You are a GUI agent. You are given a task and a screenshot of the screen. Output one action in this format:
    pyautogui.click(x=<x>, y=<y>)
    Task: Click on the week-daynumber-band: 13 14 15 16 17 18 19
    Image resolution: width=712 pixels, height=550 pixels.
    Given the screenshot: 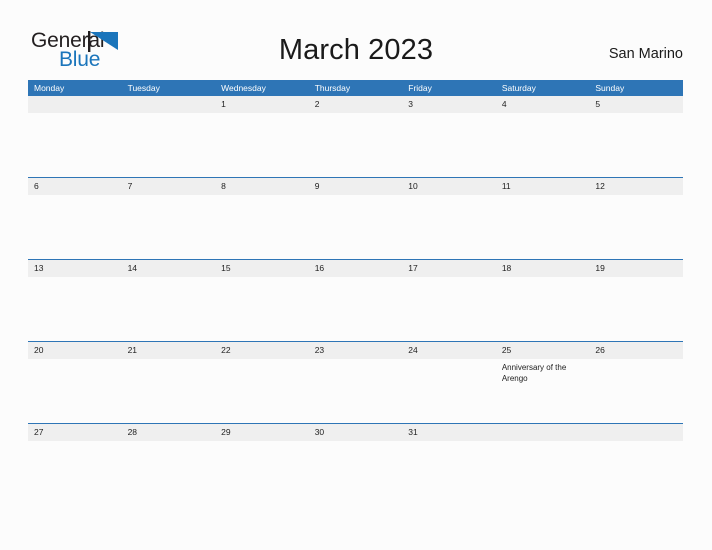 What is the action you would take?
    pyautogui.click(x=355, y=268)
    